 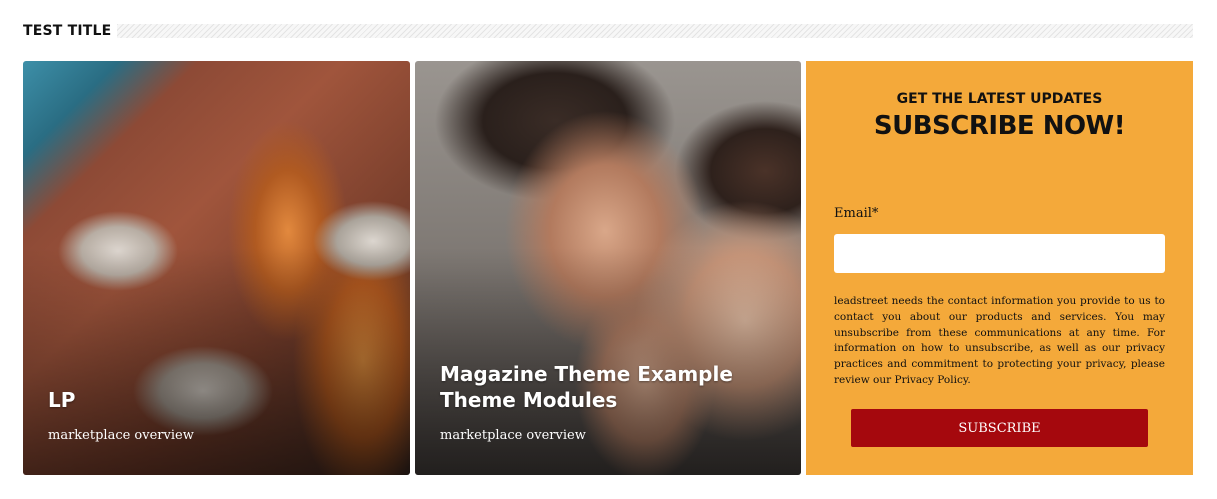 What do you see at coordinates (856, 213) in the screenshot?
I see `email-label: Email*` at bounding box center [856, 213].